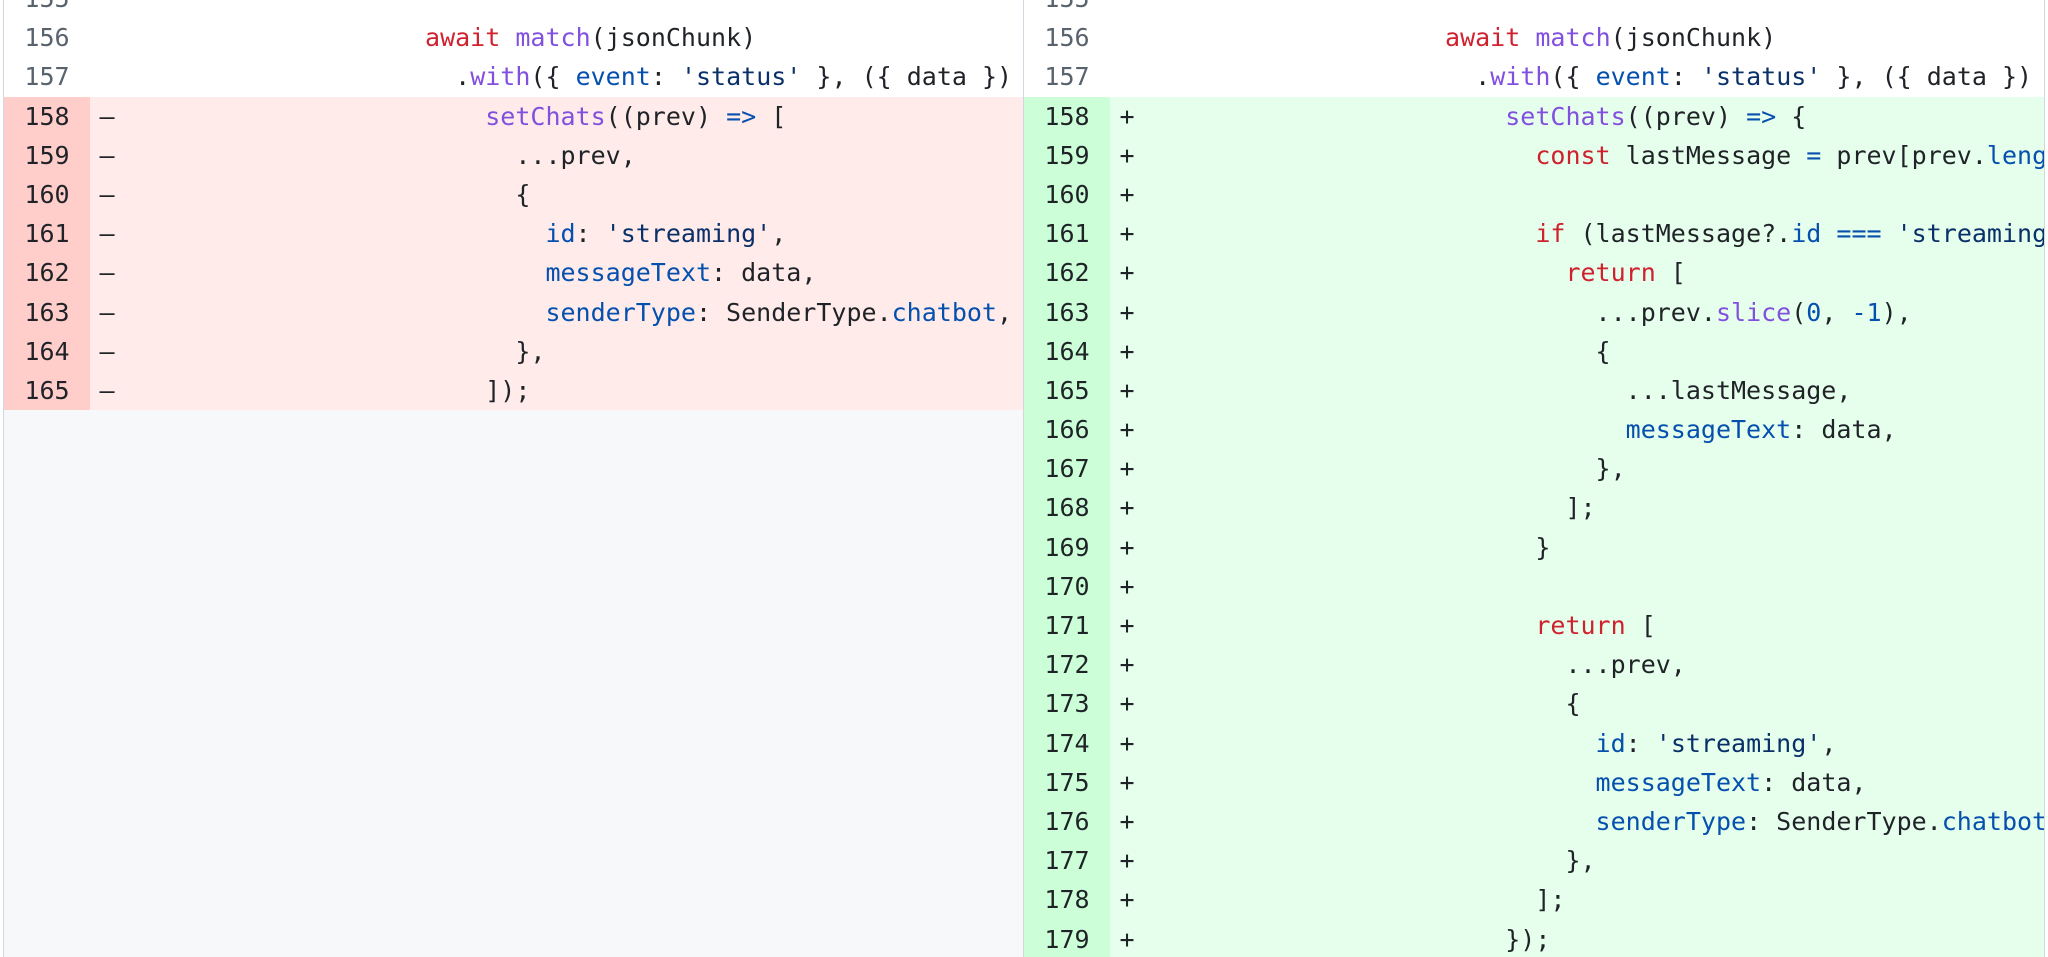 The image size is (2048, 957). Describe the element at coordinates (1580, 861) in the screenshot. I see `code-token: },` at that location.